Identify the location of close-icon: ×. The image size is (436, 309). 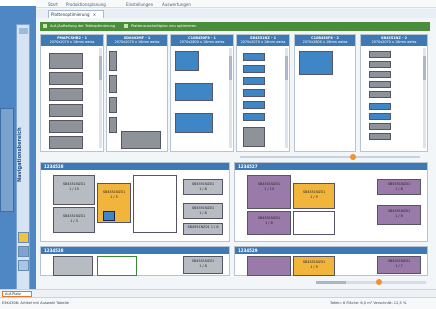
(94, 14).